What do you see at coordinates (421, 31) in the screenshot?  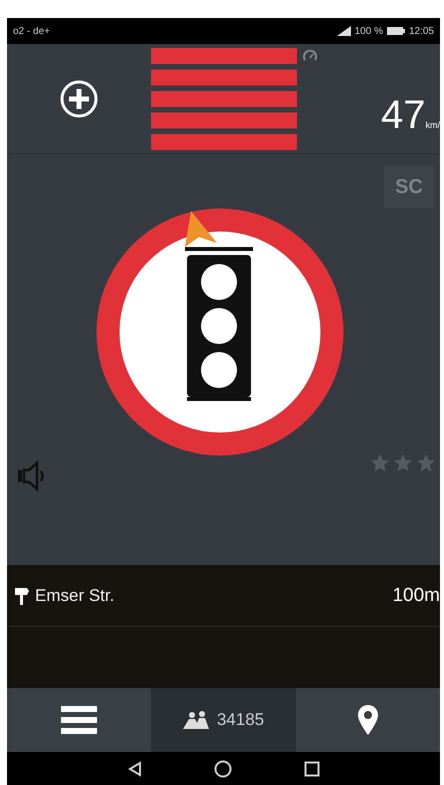 I see `clock-time: 12:05` at bounding box center [421, 31].